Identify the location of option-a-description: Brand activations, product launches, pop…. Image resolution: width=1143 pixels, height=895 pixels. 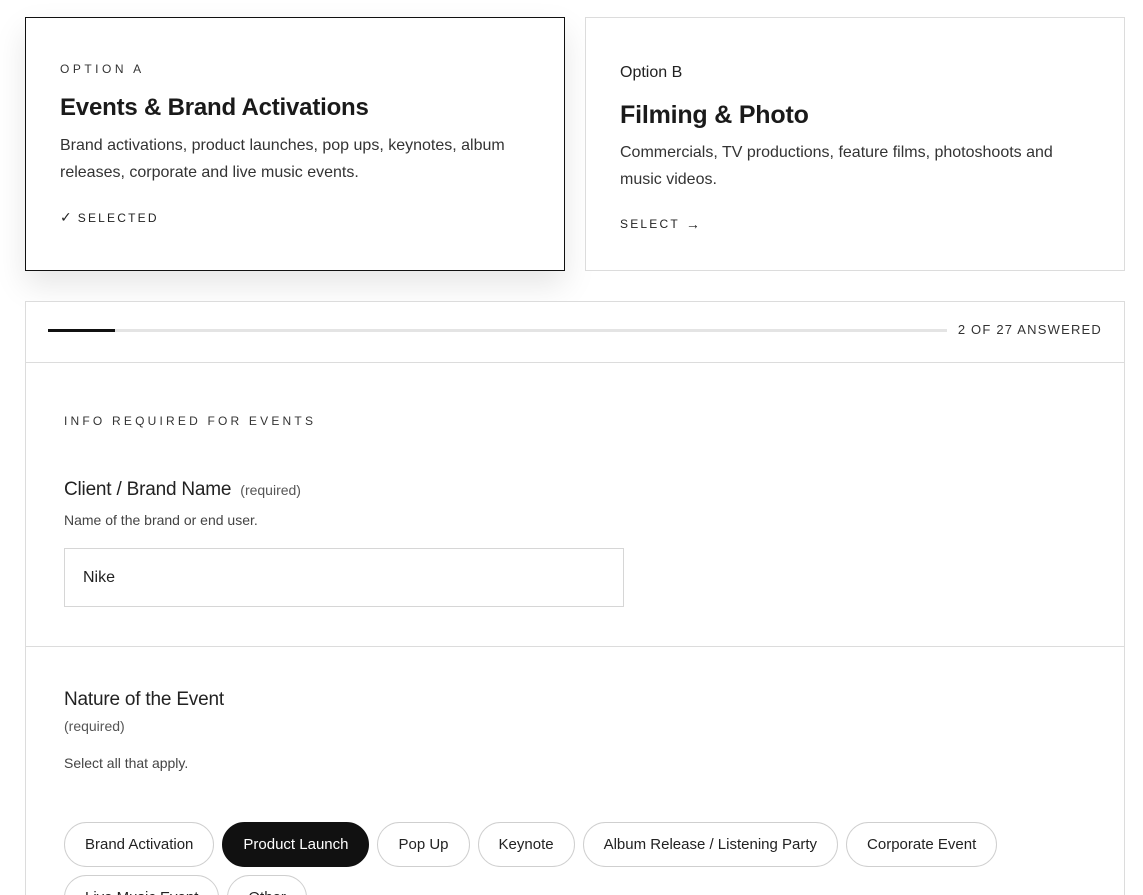
(282, 159).